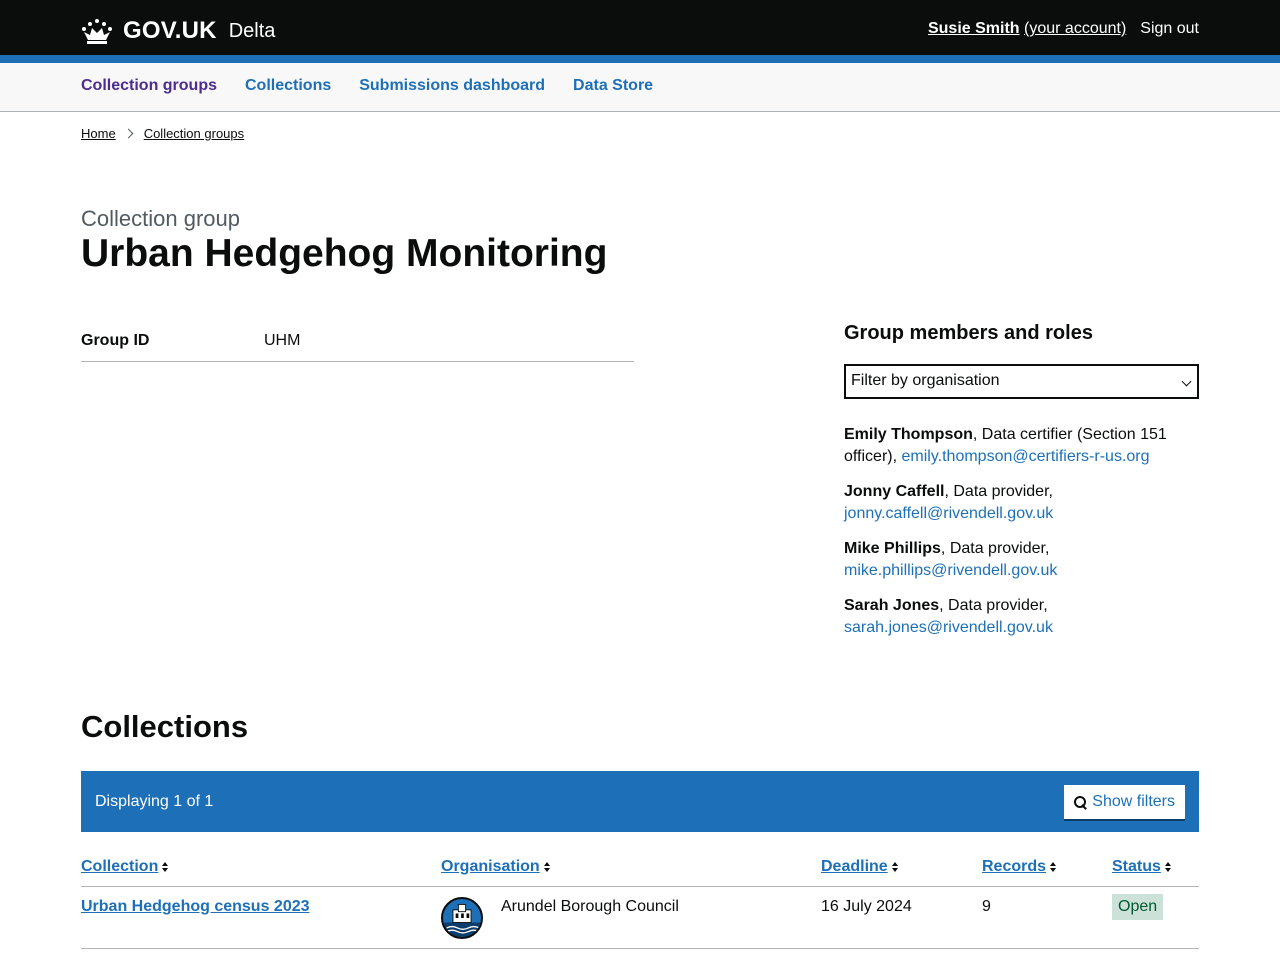 Image resolution: width=1280 pixels, height=968 pixels. I want to click on chevron-down-icon, so click(1186, 381).